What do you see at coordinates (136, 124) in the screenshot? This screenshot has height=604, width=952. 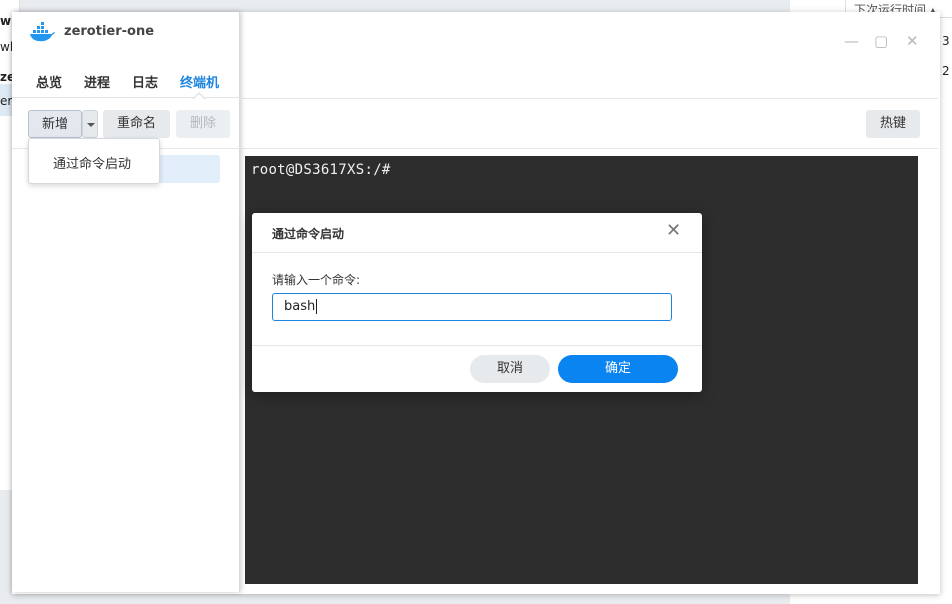 I see `rename-button: 重命名` at bounding box center [136, 124].